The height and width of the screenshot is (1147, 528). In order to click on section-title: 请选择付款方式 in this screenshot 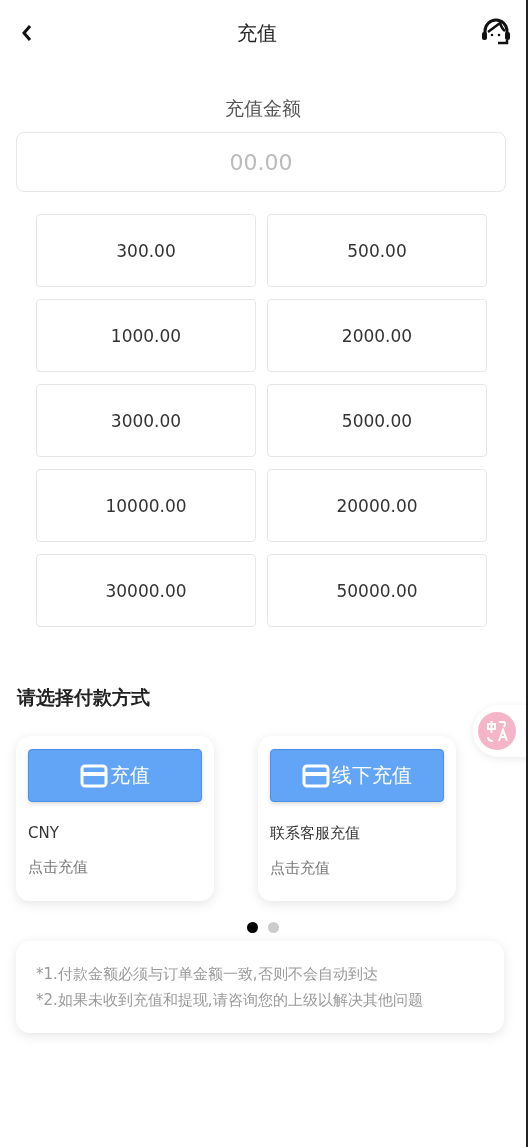, I will do `click(84, 697)`.